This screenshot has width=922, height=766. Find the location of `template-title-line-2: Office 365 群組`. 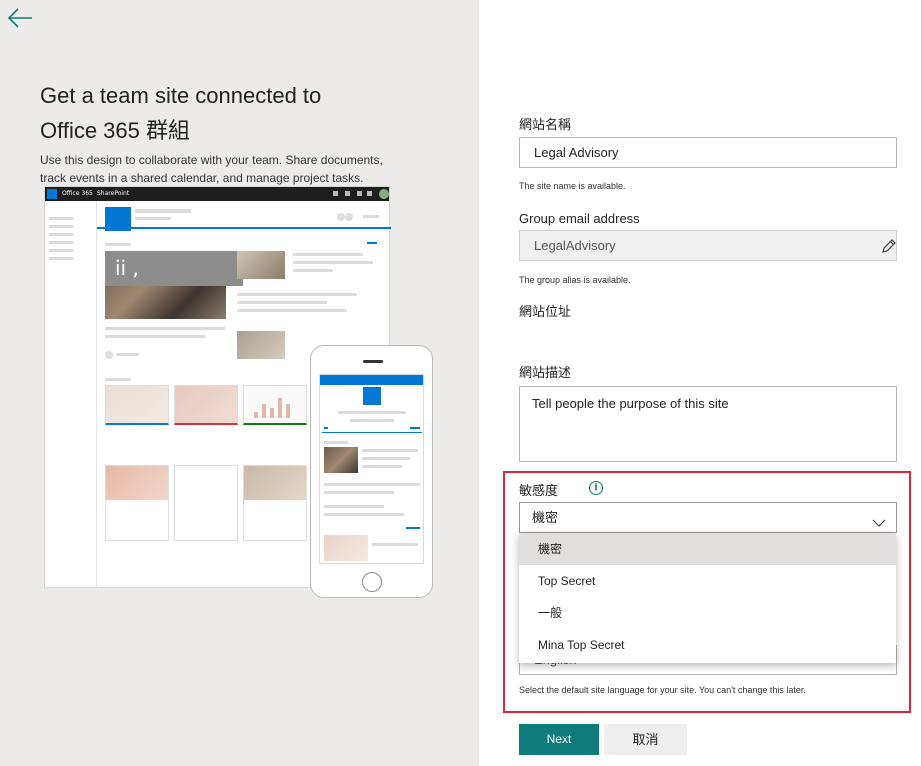

template-title-line-2: Office 365 群組 is located at coordinates (115, 130).